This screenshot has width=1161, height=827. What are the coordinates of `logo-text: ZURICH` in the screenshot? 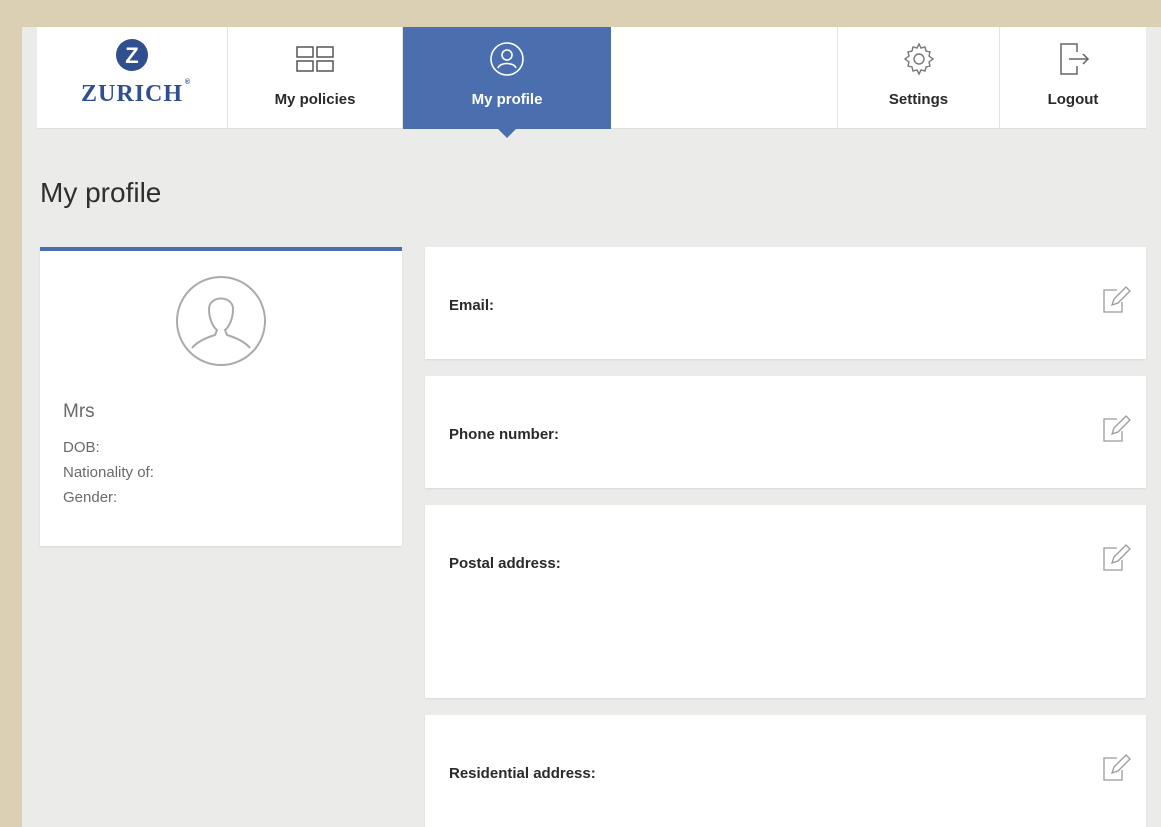 It's located at (131, 94).